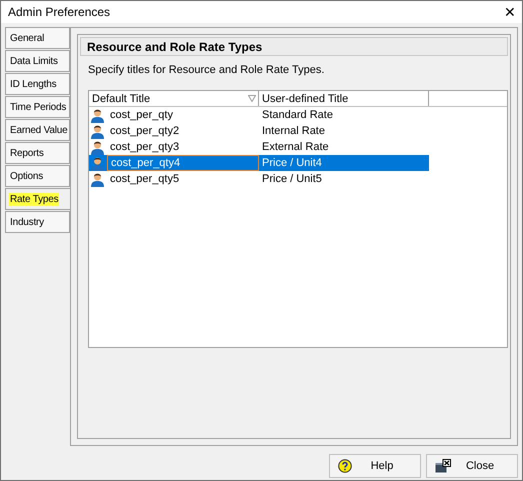 The image size is (523, 481). Describe the element at coordinates (37, 222) in the screenshot. I see `tab: Industry` at that location.